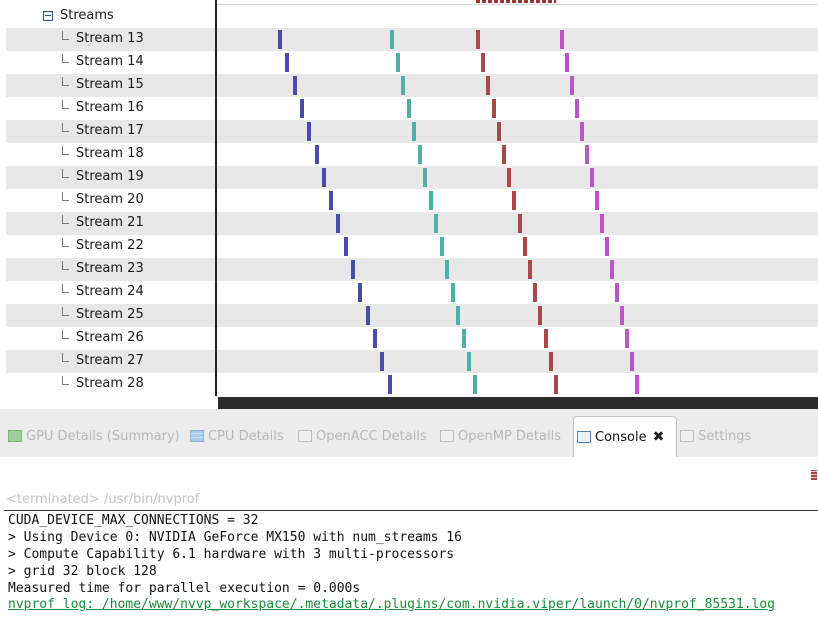 The height and width of the screenshot is (618, 818). Describe the element at coordinates (412, 292) in the screenshot. I see `stream-row: Stream 24` at that location.